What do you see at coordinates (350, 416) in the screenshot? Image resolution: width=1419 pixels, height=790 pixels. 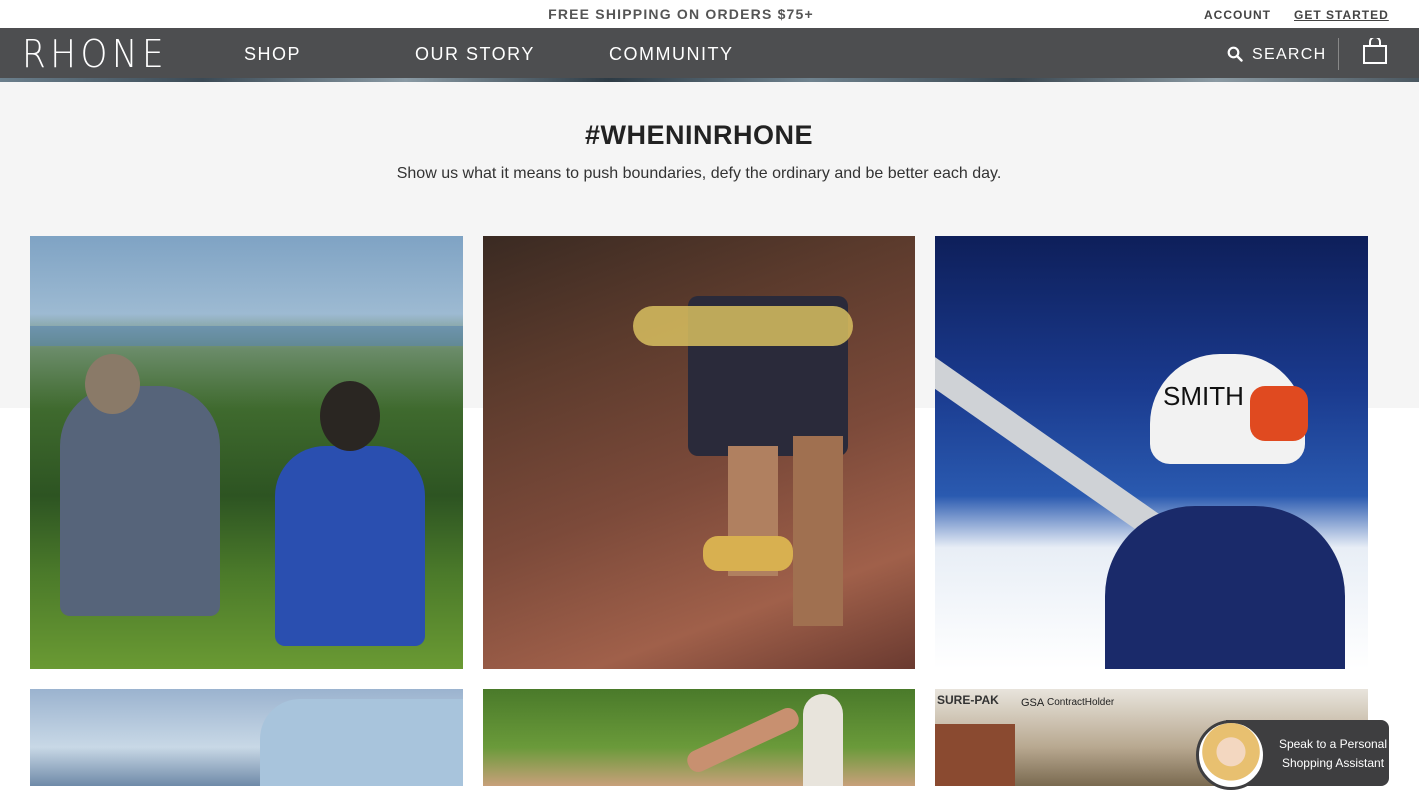 I see `person-right-head` at bounding box center [350, 416].